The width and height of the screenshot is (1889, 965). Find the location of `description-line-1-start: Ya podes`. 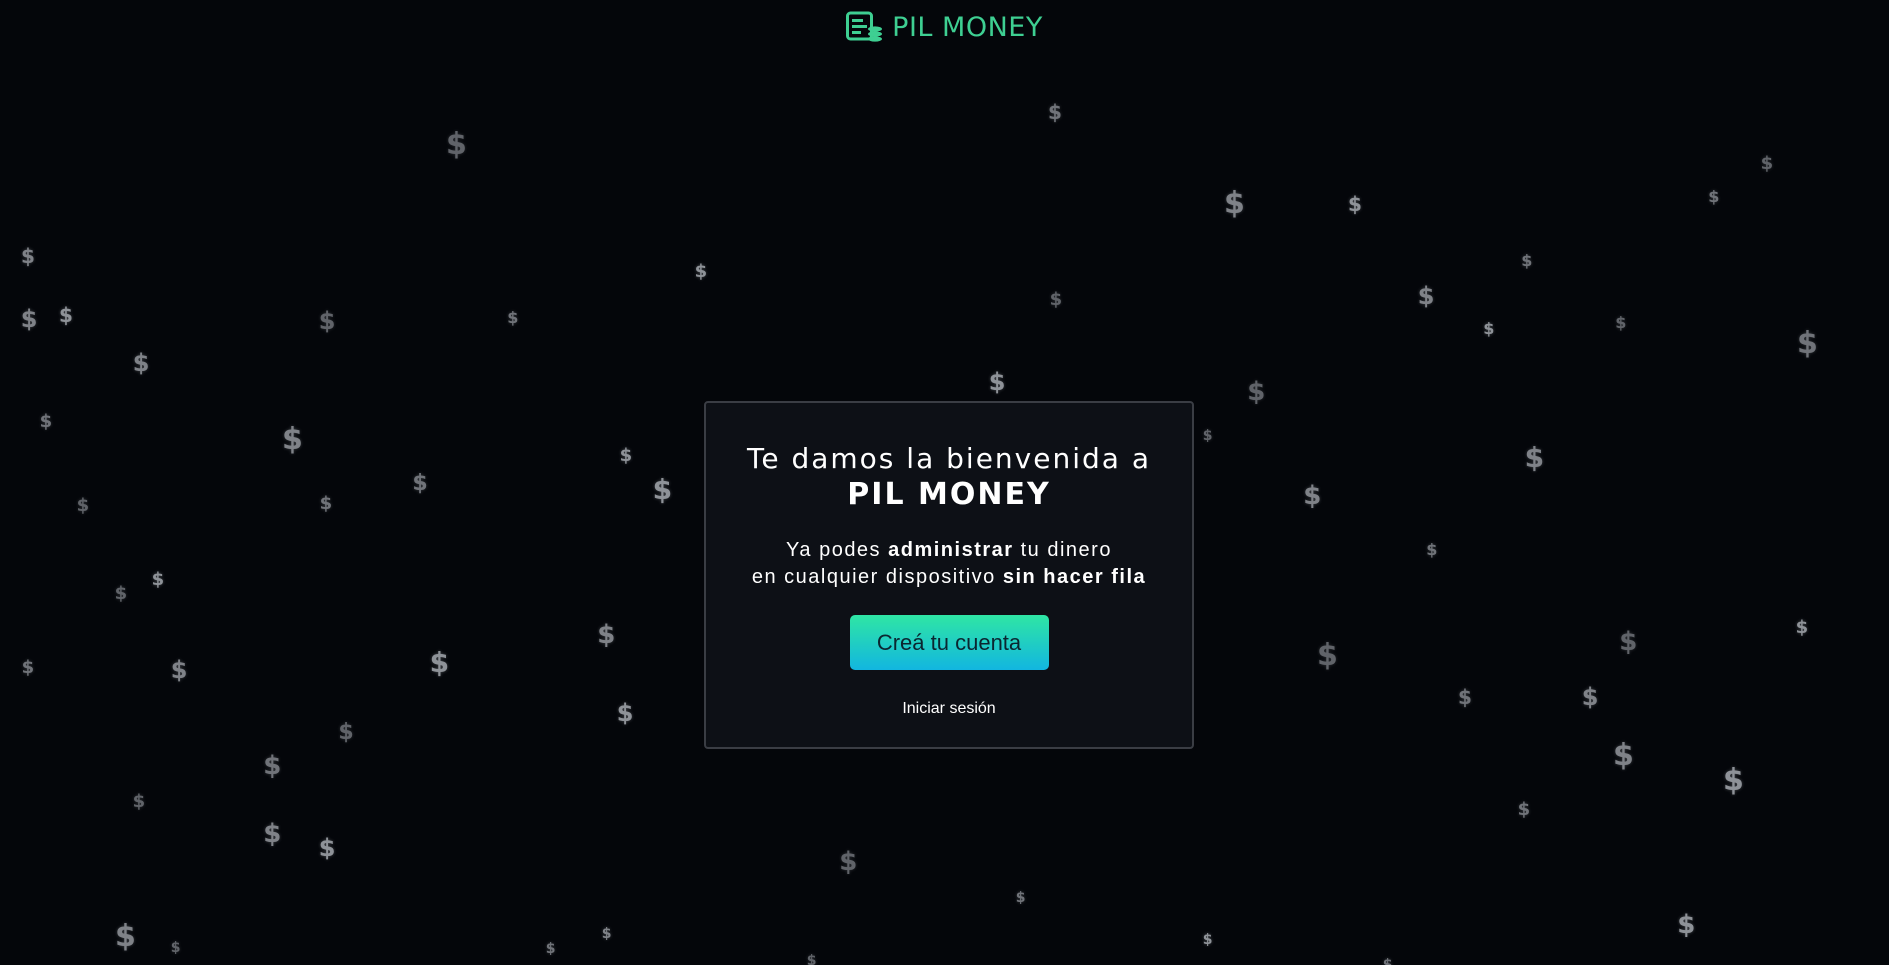

description-line-1-start: Ya podes is located at coordinates (837, 550).